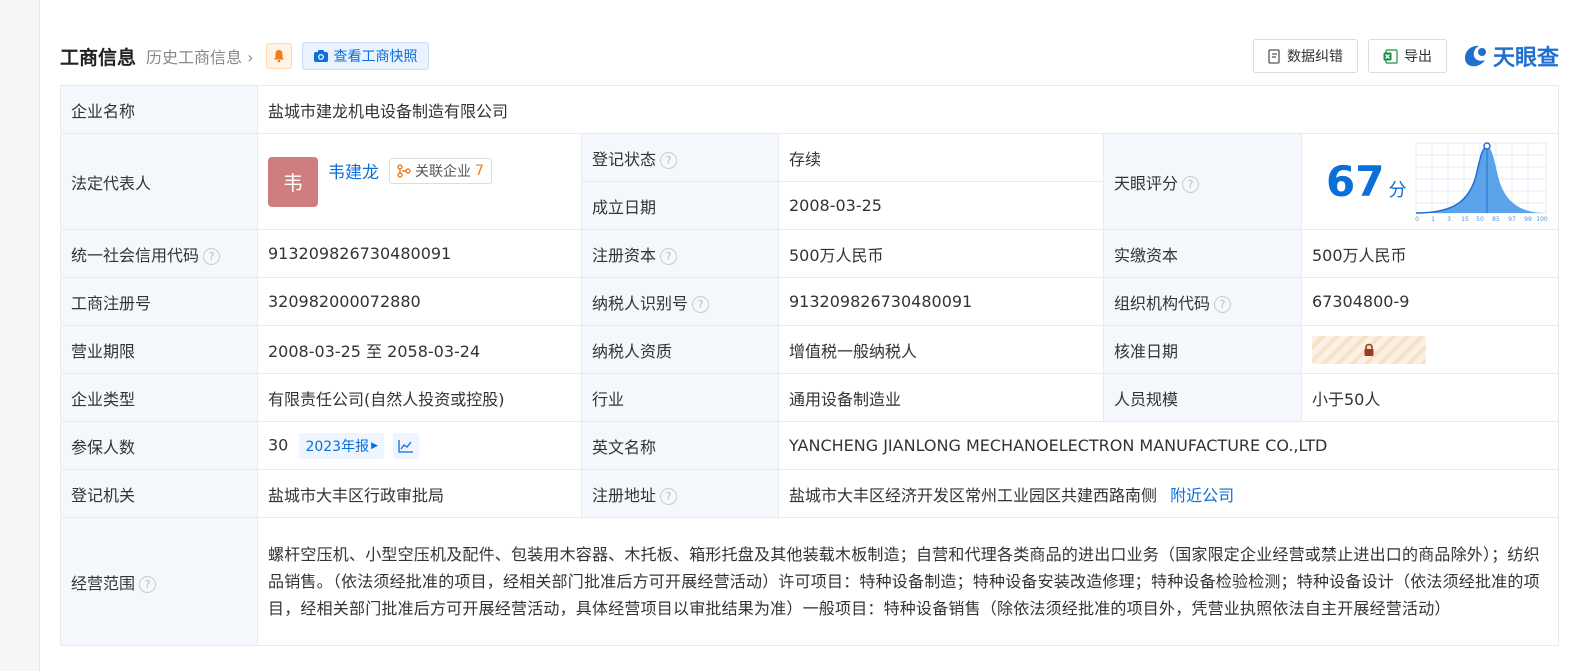 The width and height of the screenshot is (1589, 671). What do you see at coordinates (159, 581) in the screenshot?
I see `scope-label: 经营范围?` at bounding box center [159, 581].